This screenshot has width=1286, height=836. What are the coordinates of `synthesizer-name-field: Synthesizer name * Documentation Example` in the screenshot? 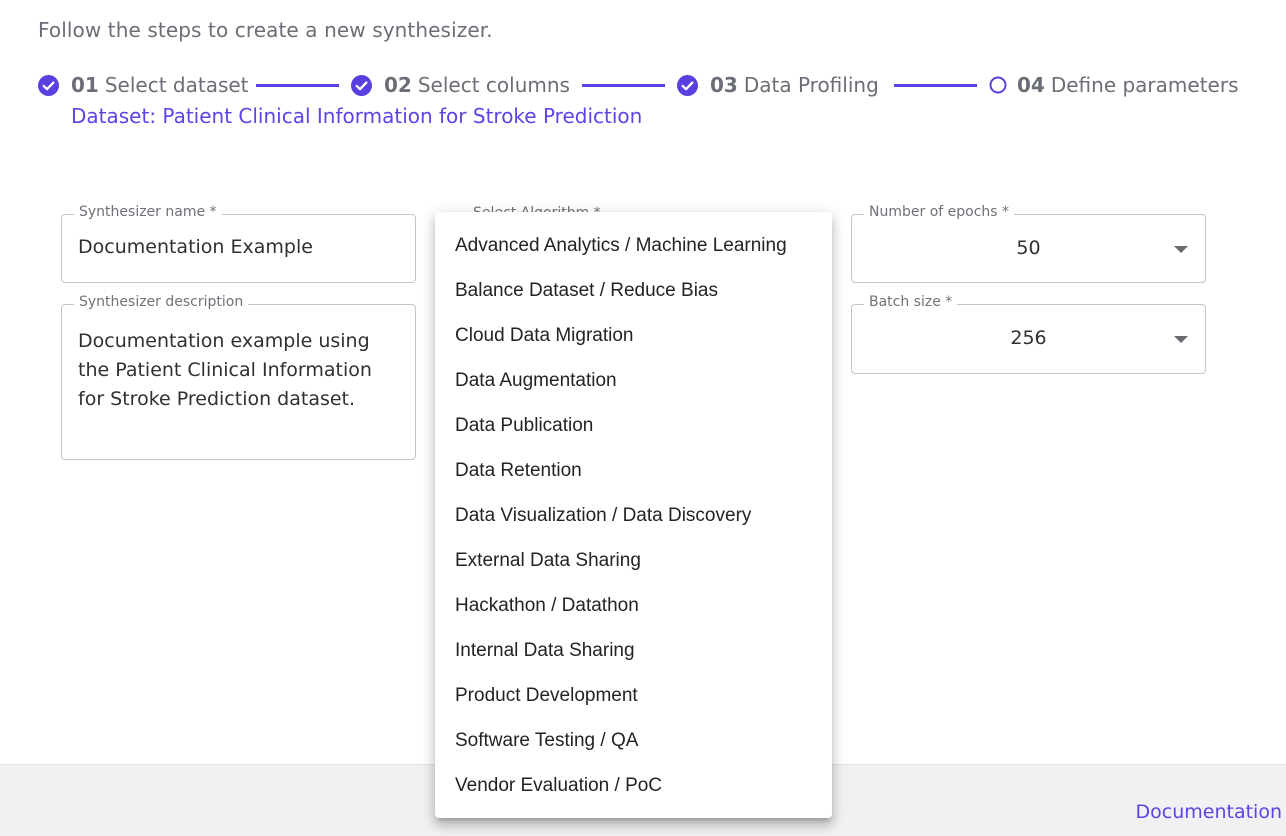 It's located at (238, 243).